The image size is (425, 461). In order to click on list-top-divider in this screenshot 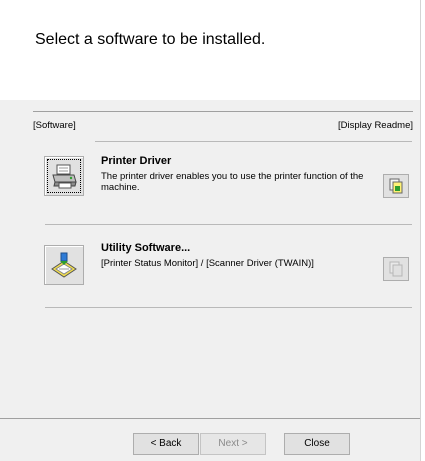, I will do `click(253, 141)`.